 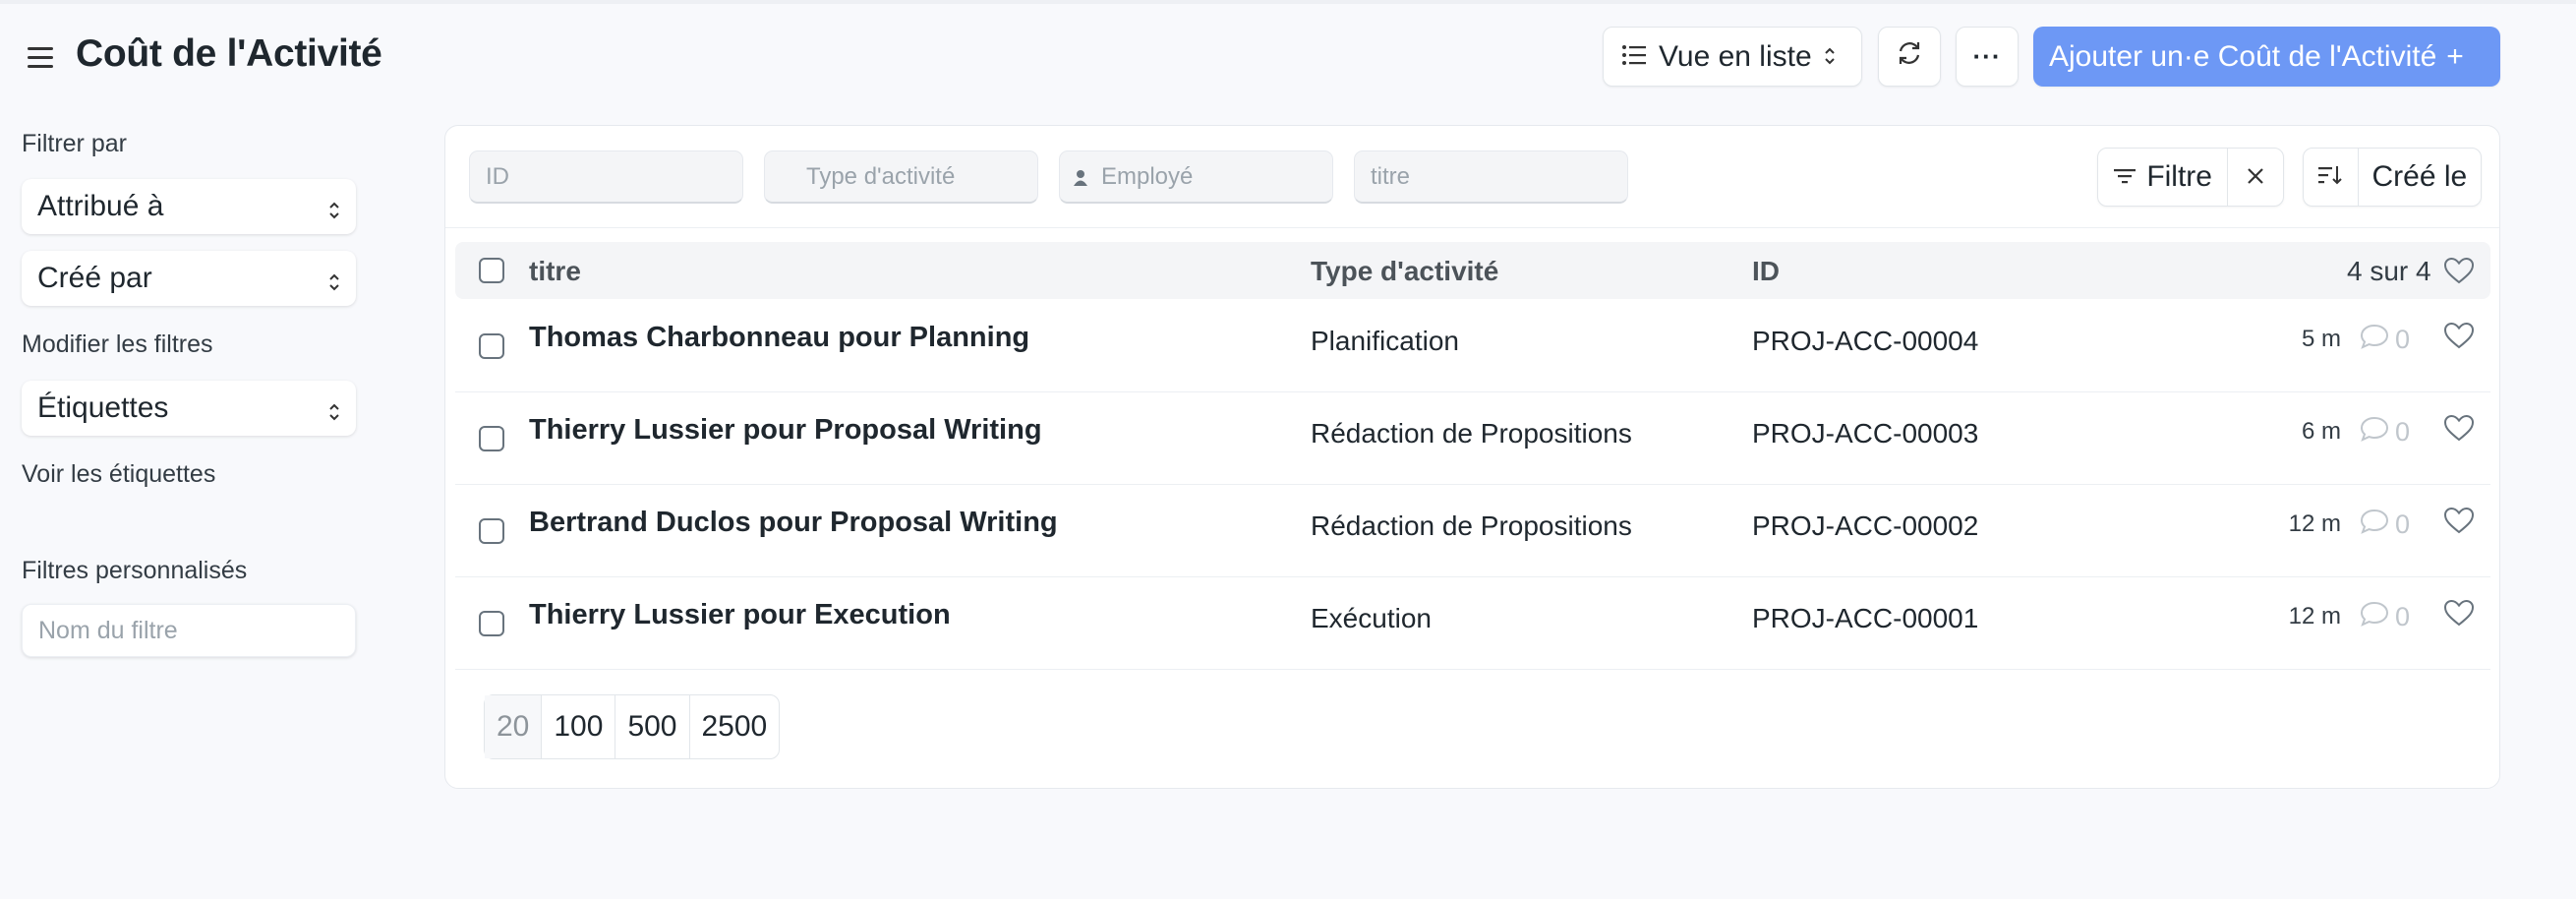 I want to click on activity-type-filter-input, so click(x=901, y=177).